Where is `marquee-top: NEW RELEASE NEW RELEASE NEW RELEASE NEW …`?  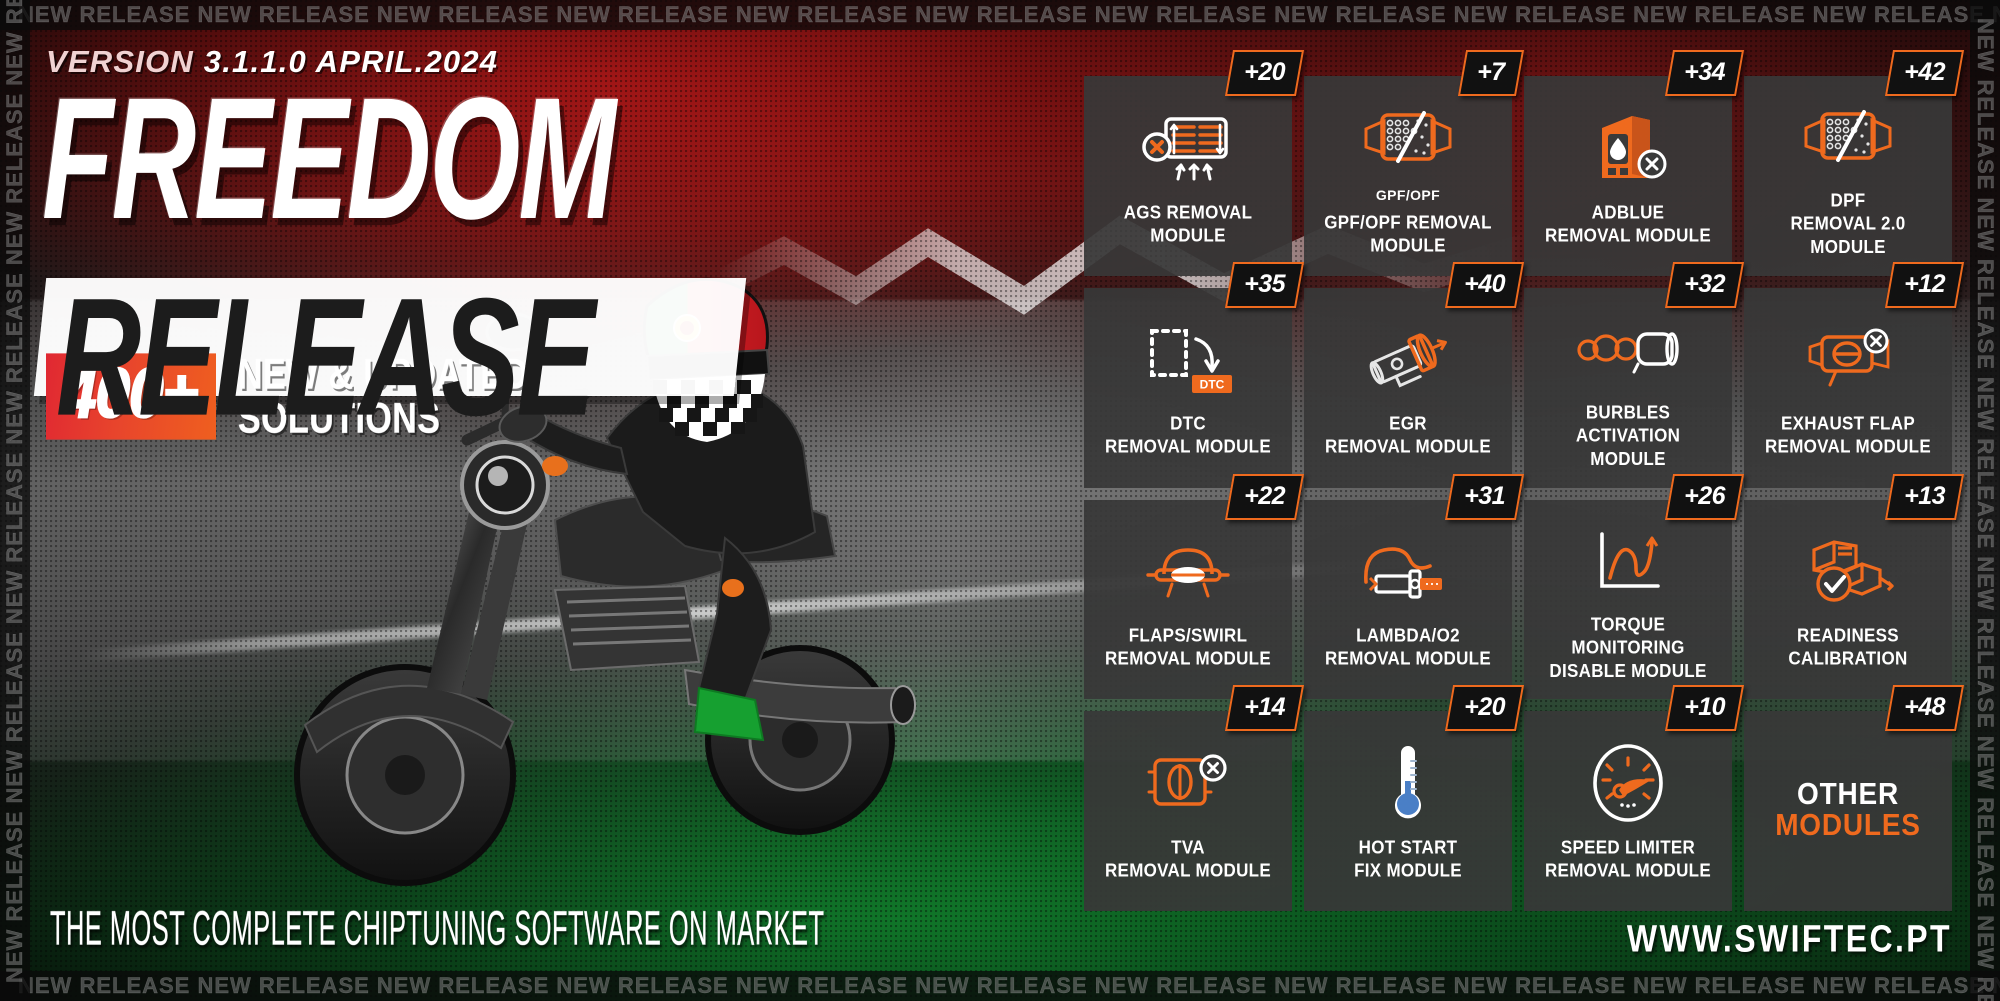 marquee-top: NEW RELEASE NEW RELEASE NEW RELEASE NEW … is located at coordinates (1000, 15).